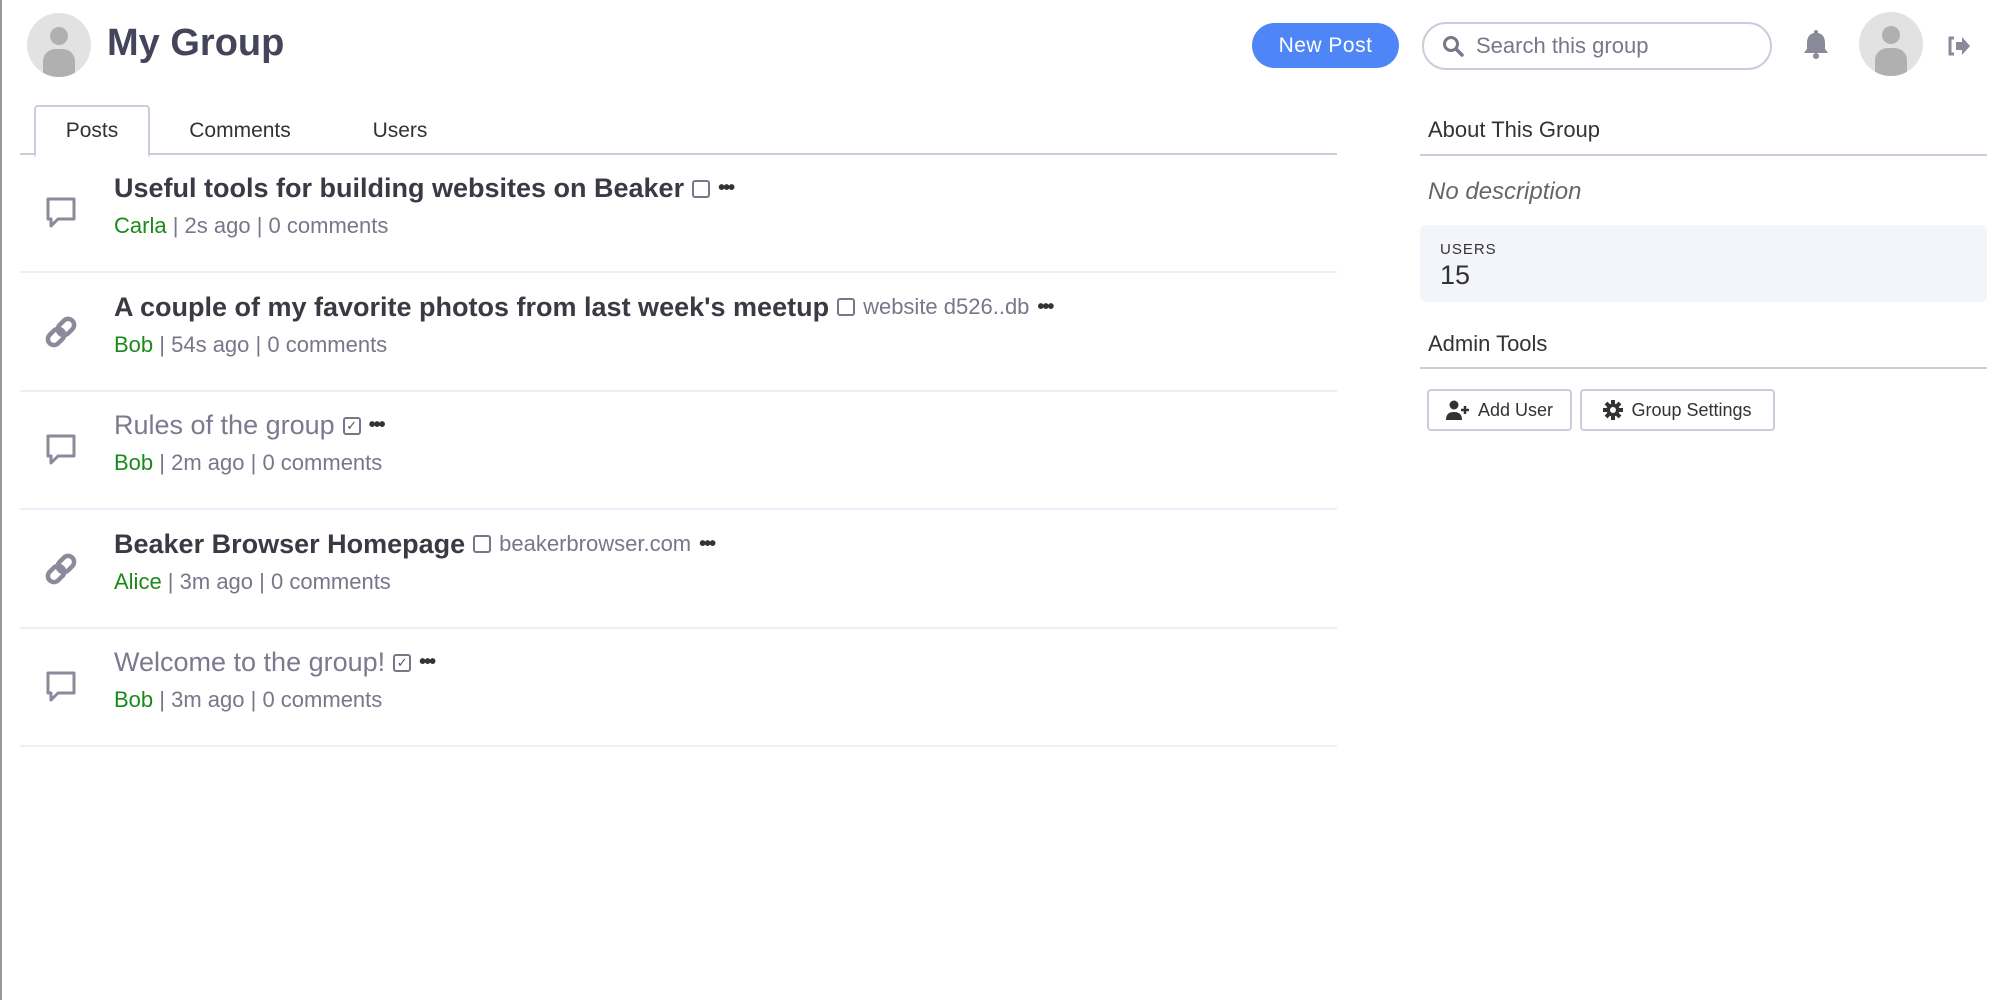 The height and width of the screenshot is (1000, 2000). I want to click on tab-comments: Comments, so click(240, 131).